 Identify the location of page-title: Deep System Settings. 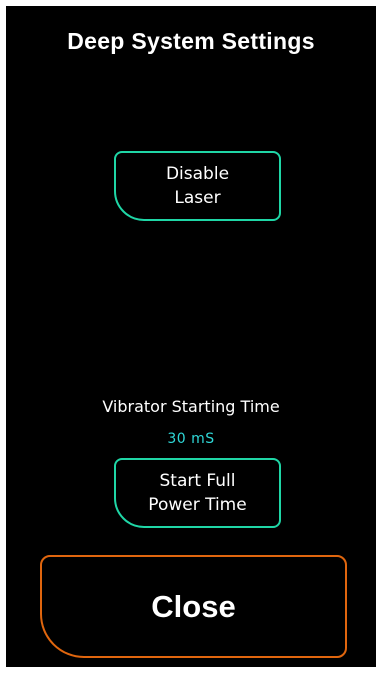
(191, 41).